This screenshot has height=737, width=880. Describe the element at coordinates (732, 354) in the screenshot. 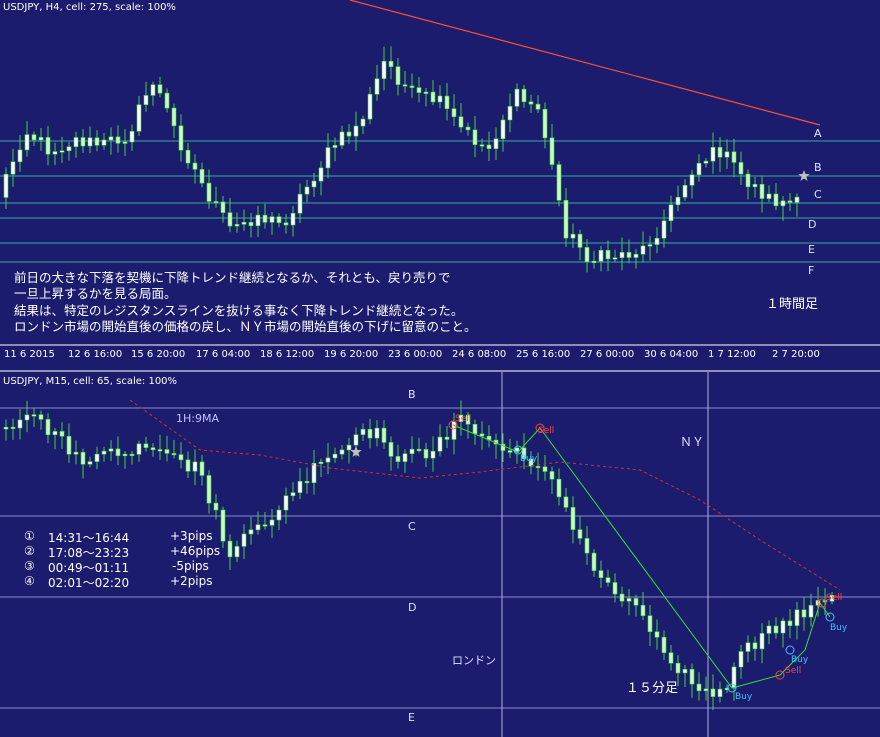

I see `time-label: 1 7 12:00` at that location.